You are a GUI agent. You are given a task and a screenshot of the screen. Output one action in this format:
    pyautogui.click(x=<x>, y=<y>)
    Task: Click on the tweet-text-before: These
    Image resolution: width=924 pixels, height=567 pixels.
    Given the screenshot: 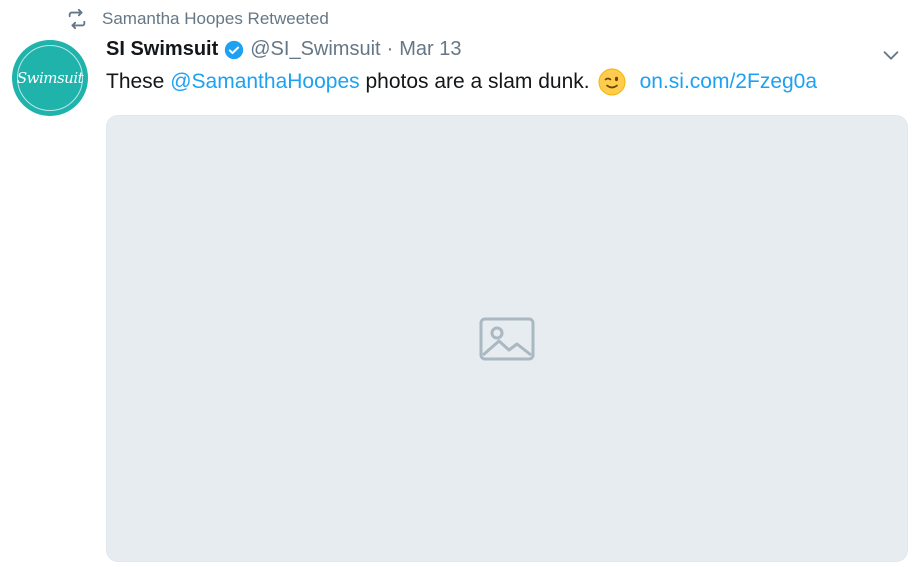 What is the action you would take?
    pyautogui.click(x=138, y=81)
    